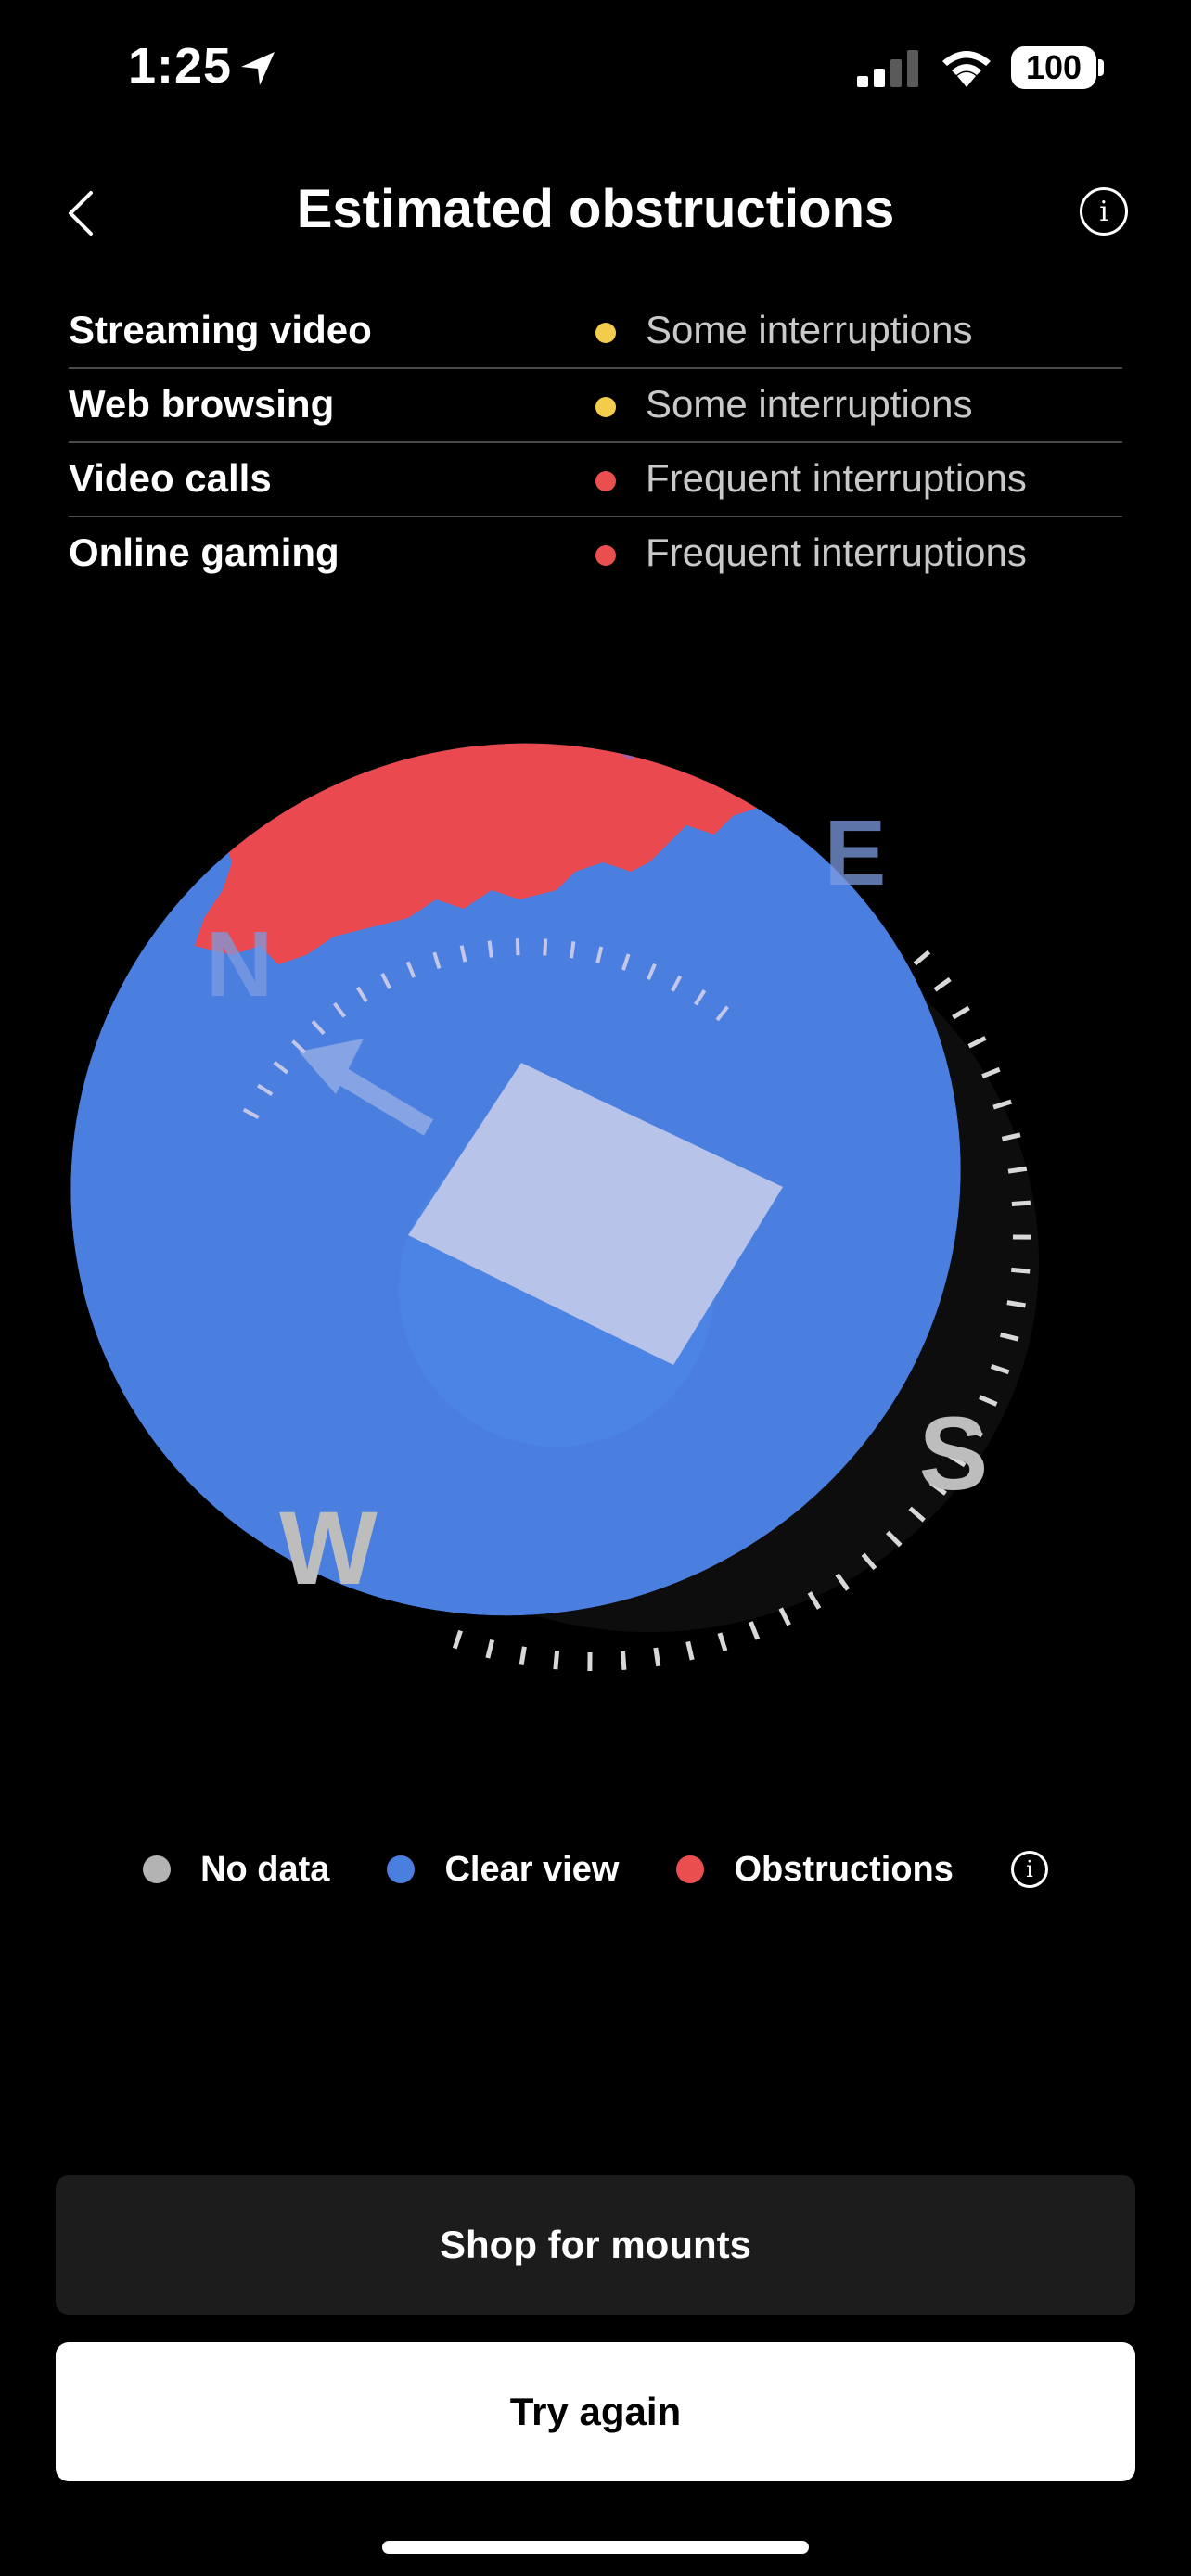 The width and height of the screenshot is (1191, 2576). What do you see at coordinates (844, 1869) in the screenshot?
I see `legend-label: Obstructions` at bounding box center [844, 1869].